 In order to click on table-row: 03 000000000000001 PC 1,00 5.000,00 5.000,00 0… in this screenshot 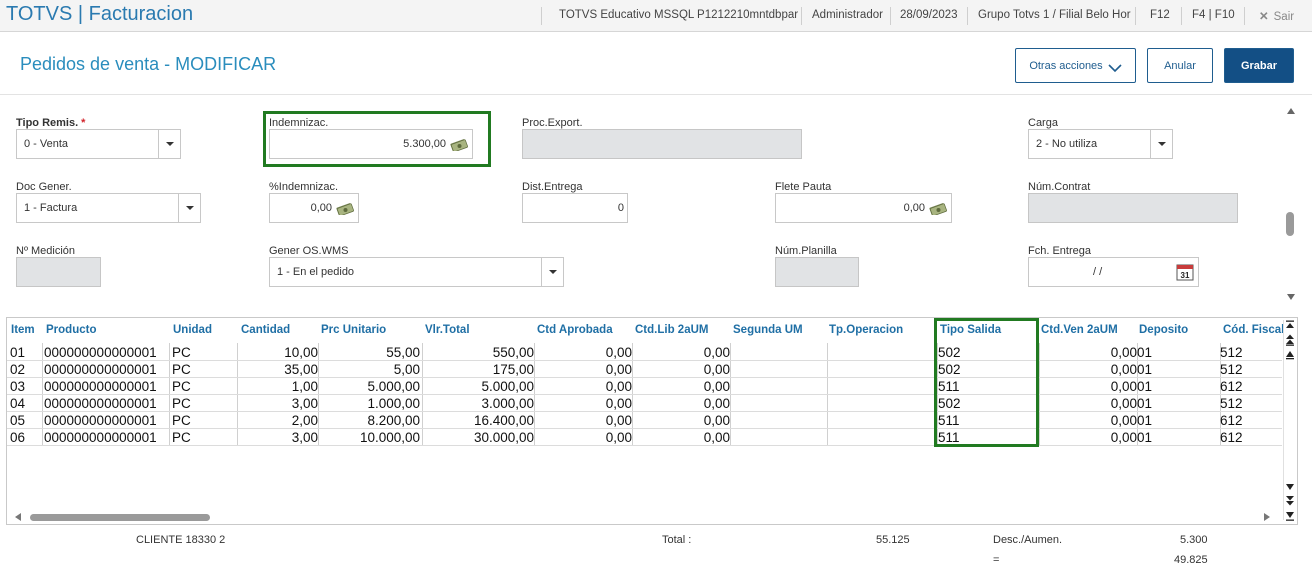, I will do `click(644, 386)`.